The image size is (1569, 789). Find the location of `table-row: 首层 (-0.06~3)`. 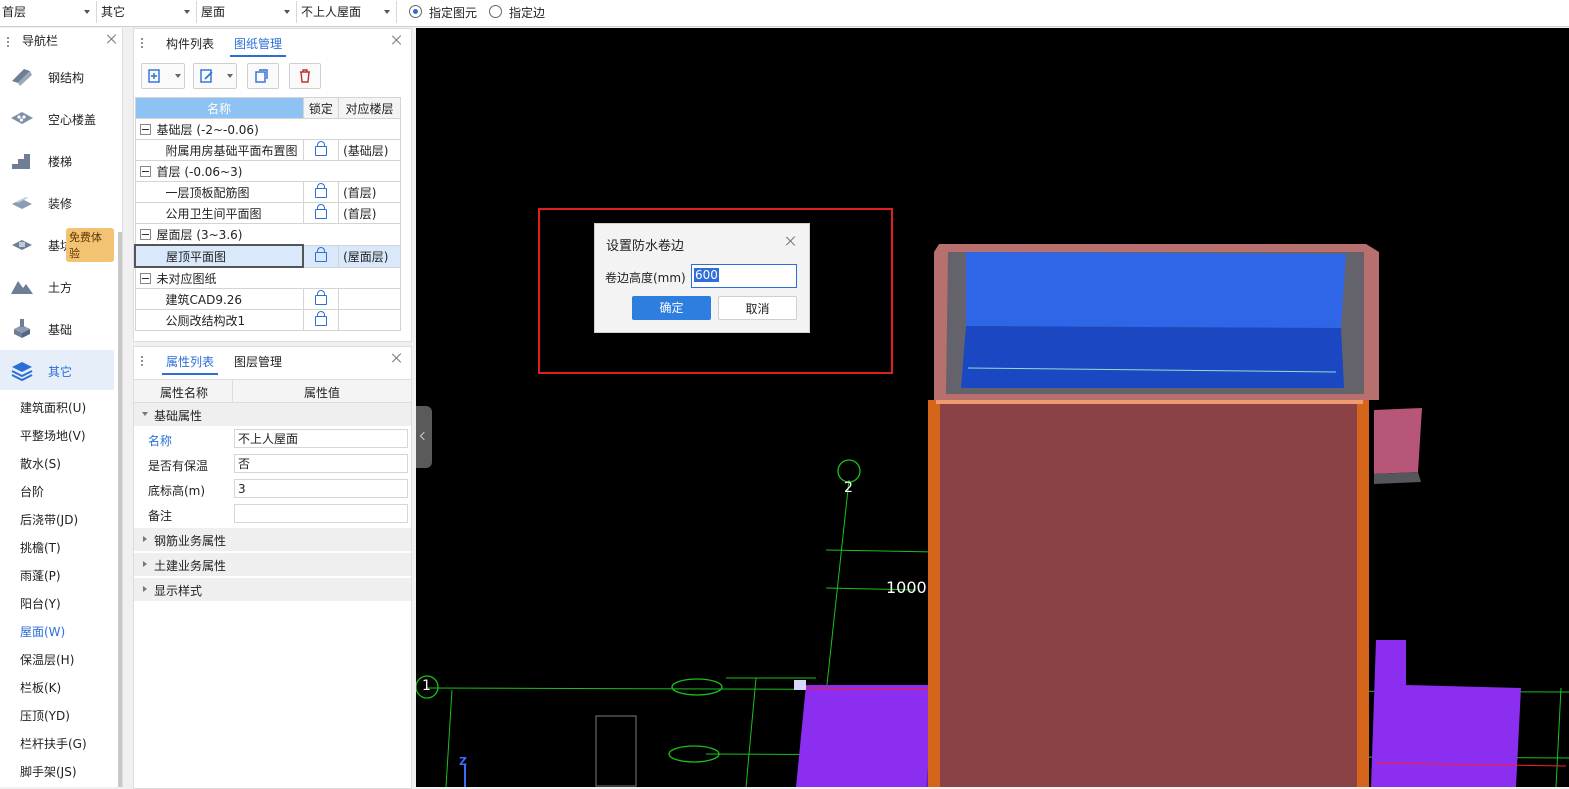

table-row: 首层 (-0.06~3) is located at coordinates (267, 171).